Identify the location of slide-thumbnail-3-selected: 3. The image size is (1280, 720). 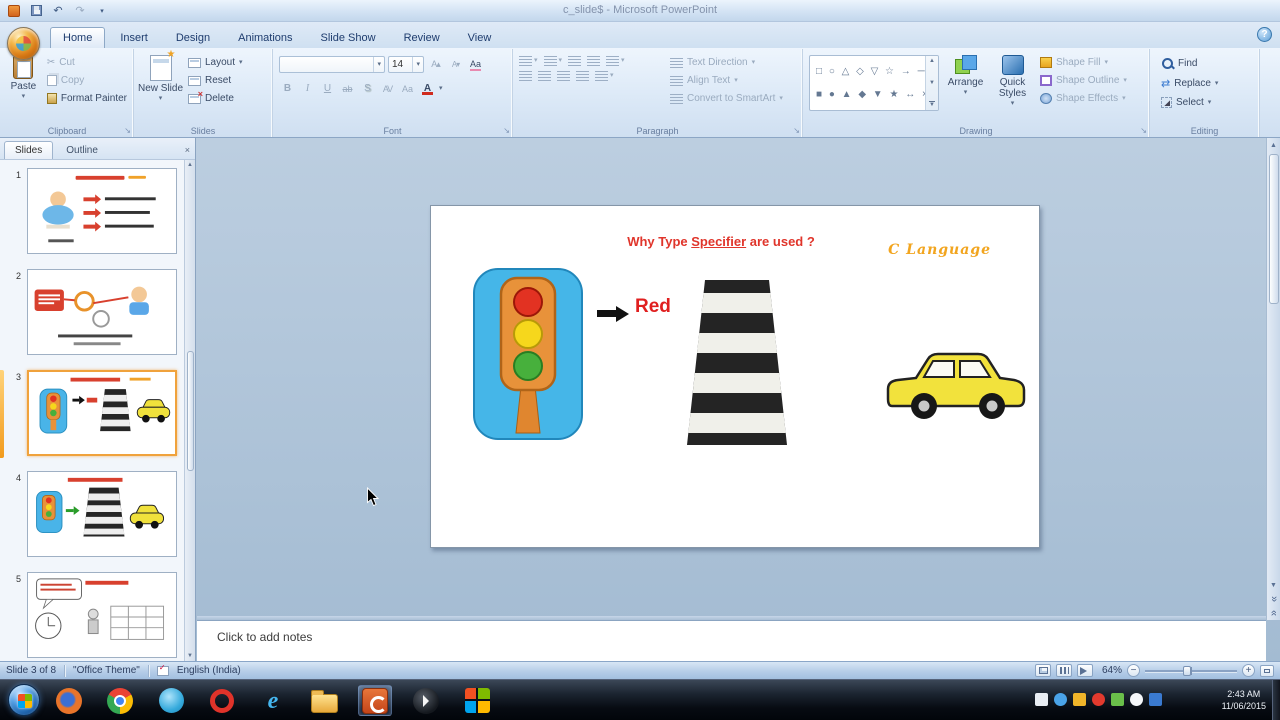
(92, 414).